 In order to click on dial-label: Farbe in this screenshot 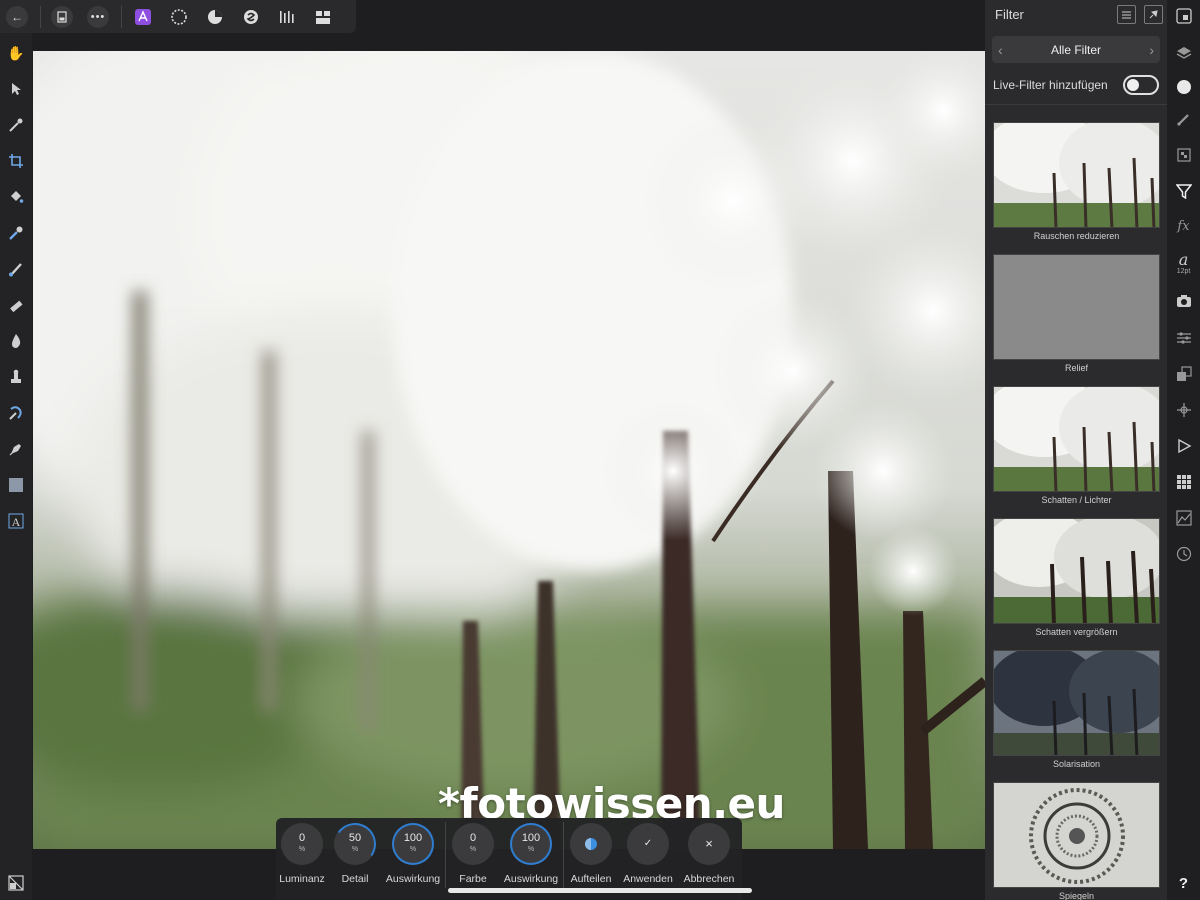, I will do `click(473, 879)`.